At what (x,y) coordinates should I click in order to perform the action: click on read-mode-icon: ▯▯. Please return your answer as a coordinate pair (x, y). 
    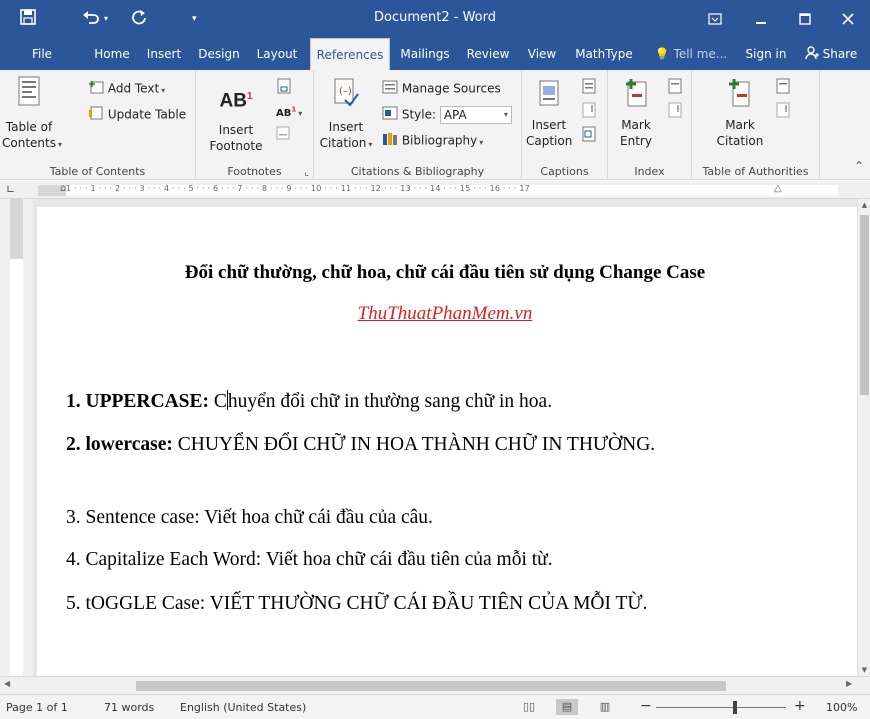
    Looking at the image, I should click on (529, 707).